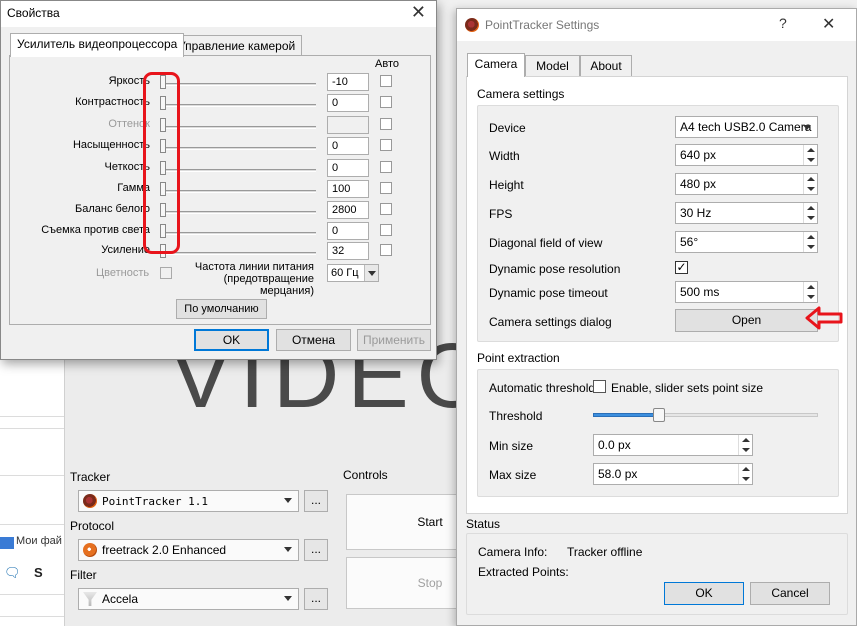 This screenshot has width=857, height=626. Describe the element at coordinates (12, 573) in the screenshot. I see `chat-icon: 🗨` at that location.